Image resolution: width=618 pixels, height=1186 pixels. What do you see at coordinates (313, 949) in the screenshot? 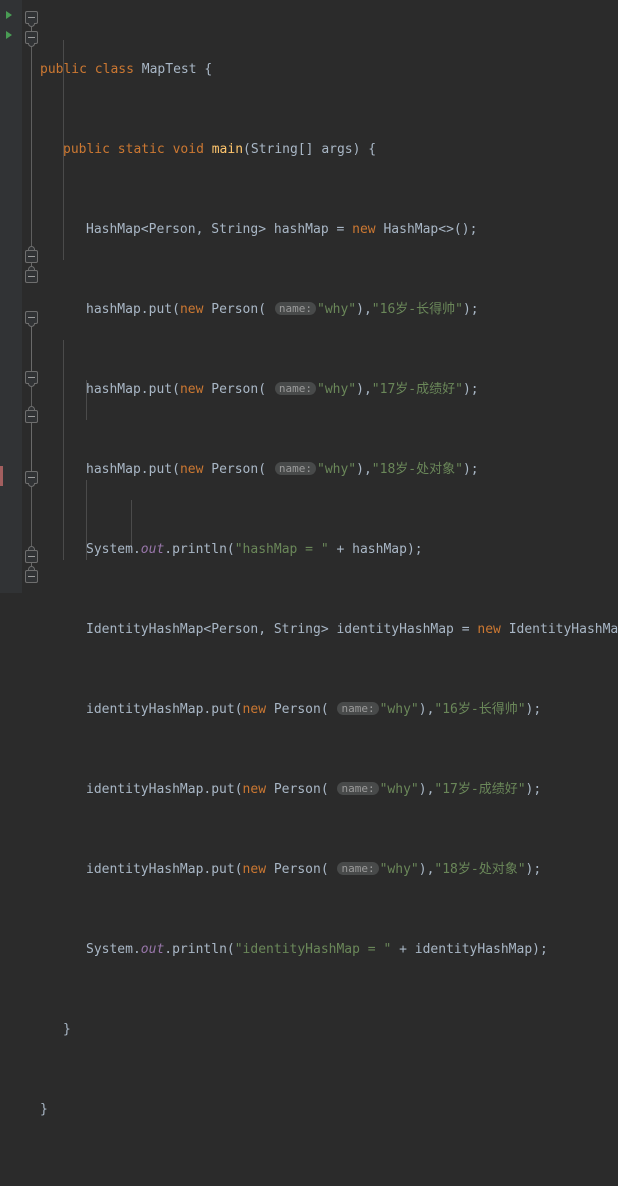
I see `string-identityhashmap-label: "identityHashMap = "` at bounding box center [313, 949].